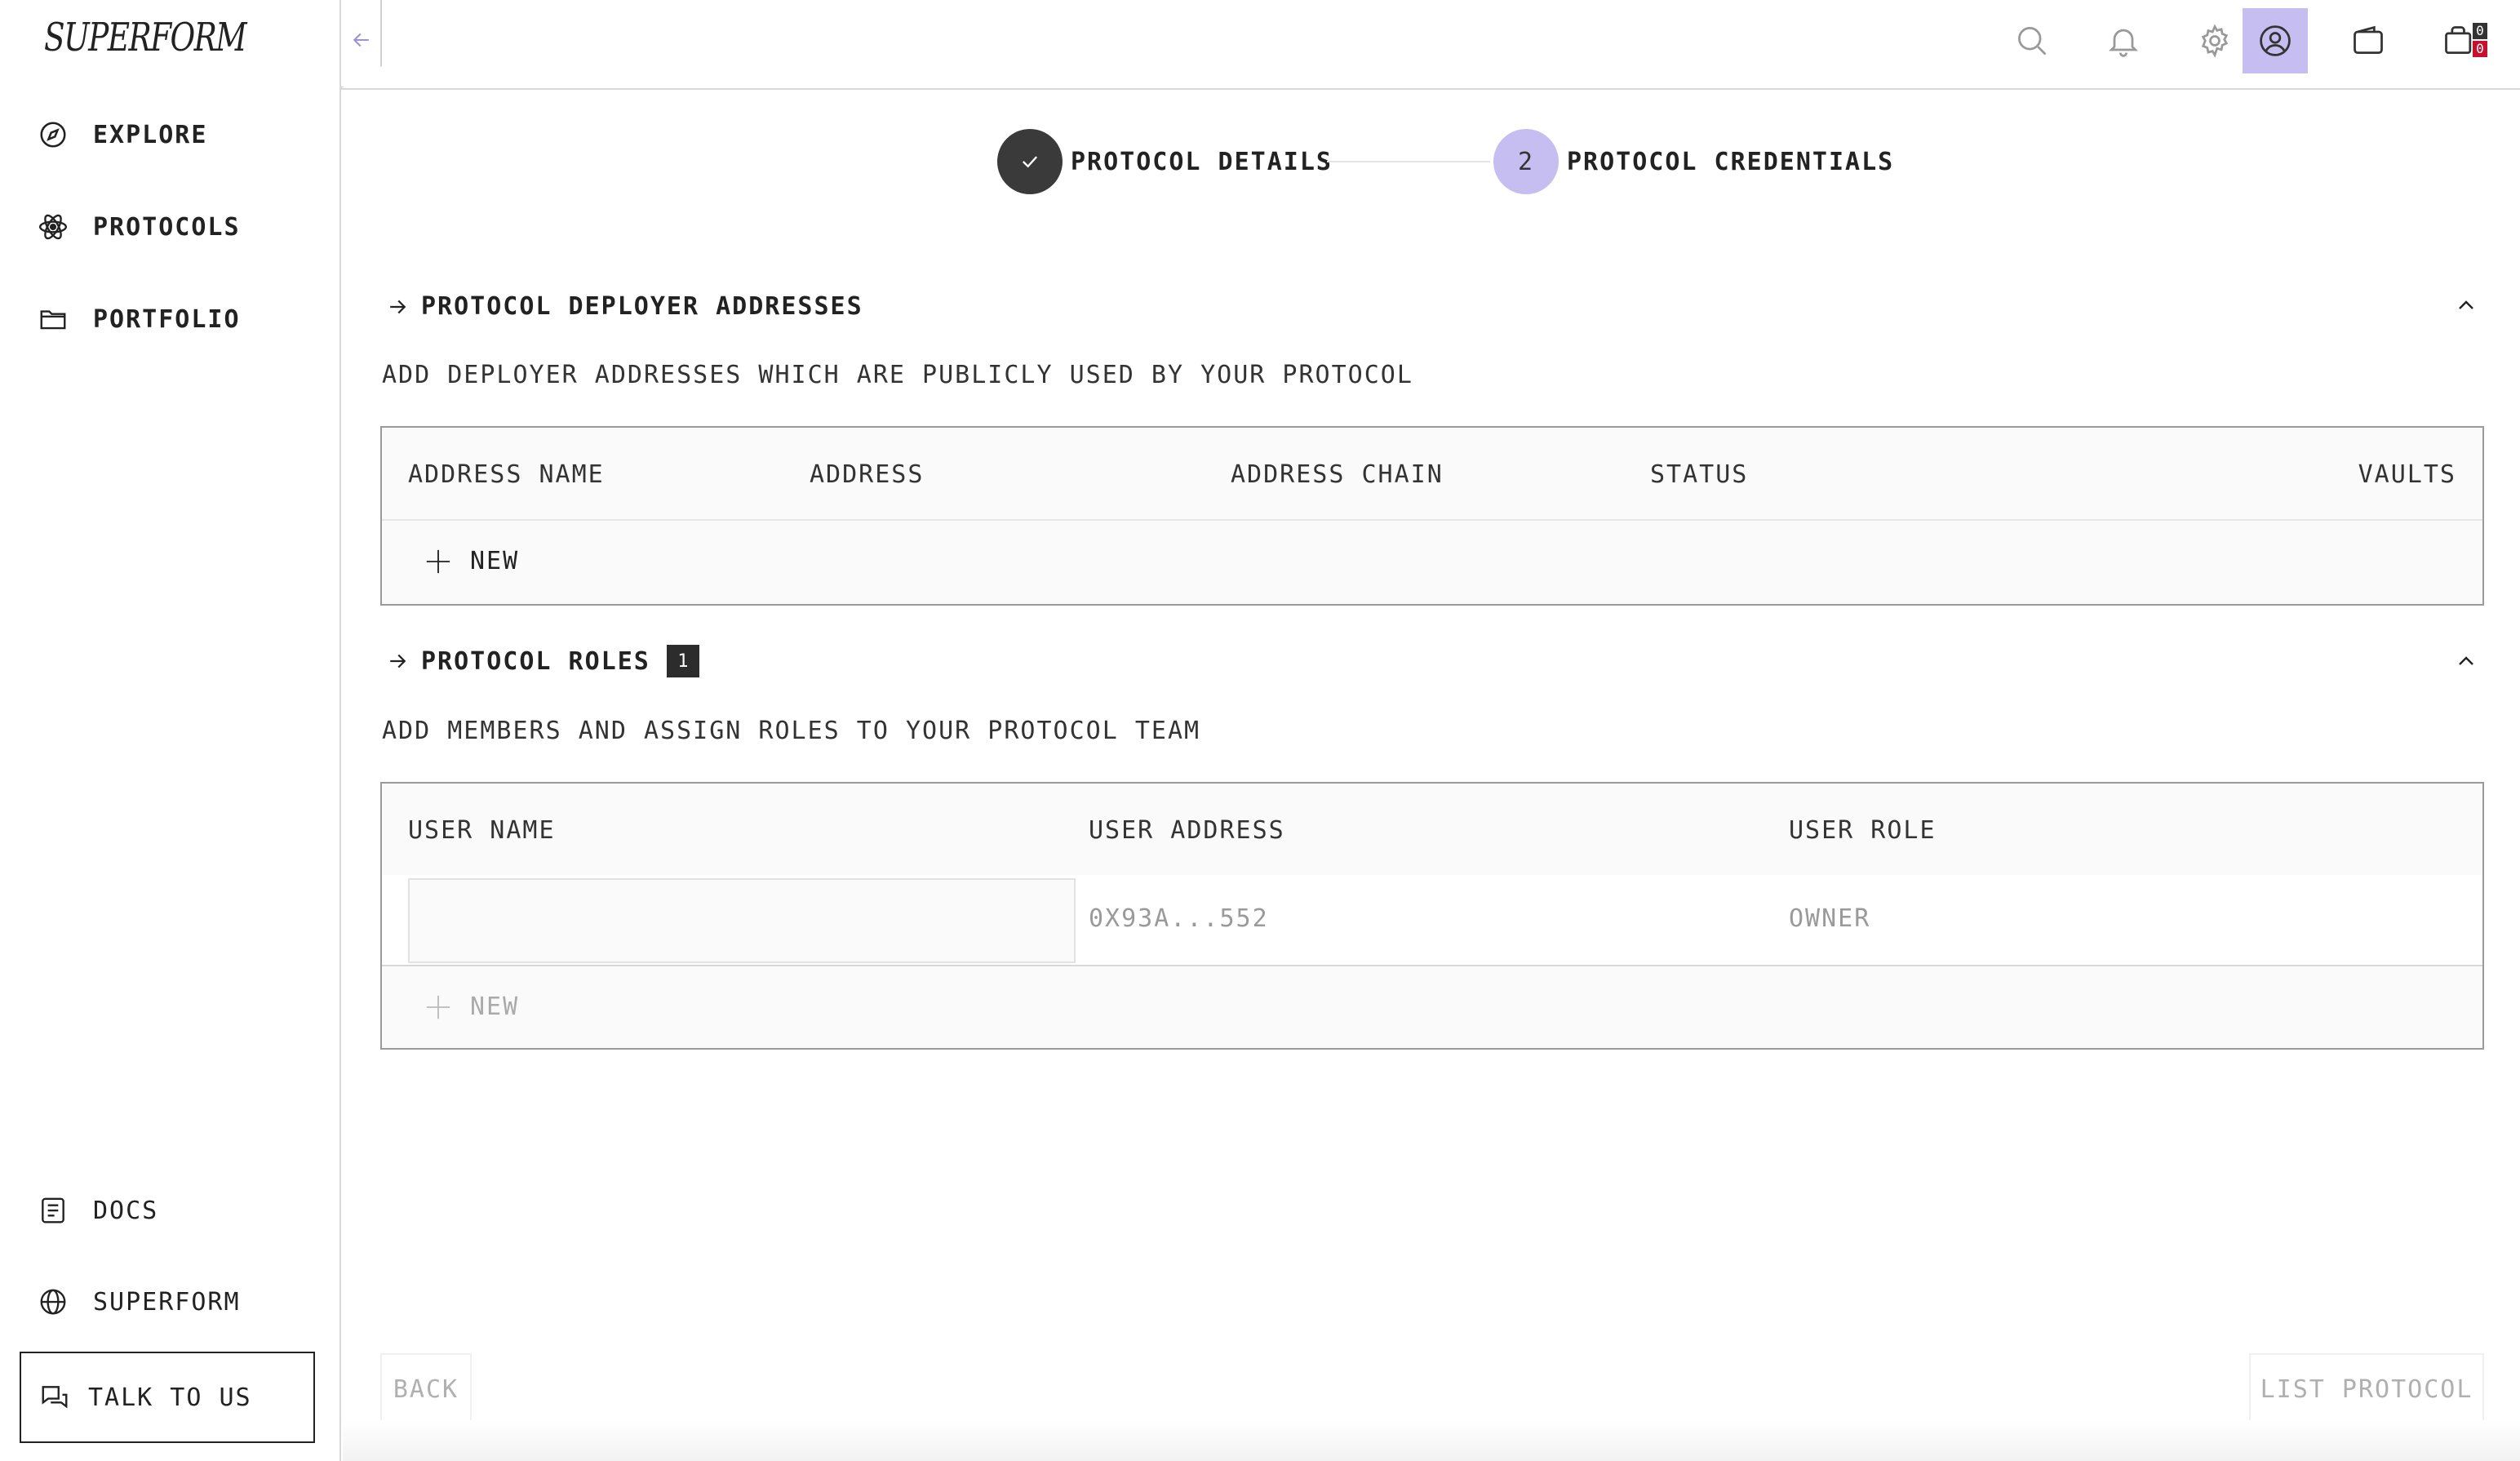 Image resolution: width=2520 pixels, height=1461 pixels. Describe the element at coordinates (2124, 43) in the screenshot. I see `bell-icon` at that location.